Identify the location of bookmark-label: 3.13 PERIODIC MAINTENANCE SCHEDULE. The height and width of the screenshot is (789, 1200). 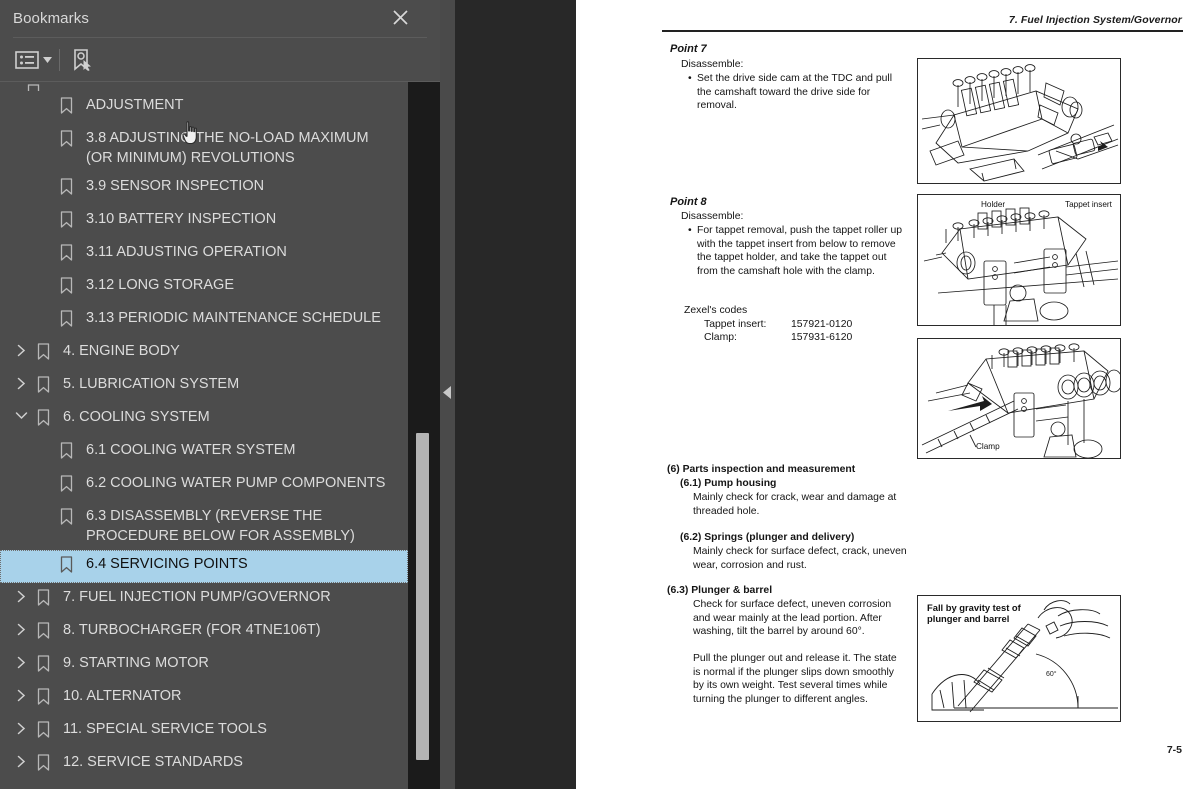
(233, 318).